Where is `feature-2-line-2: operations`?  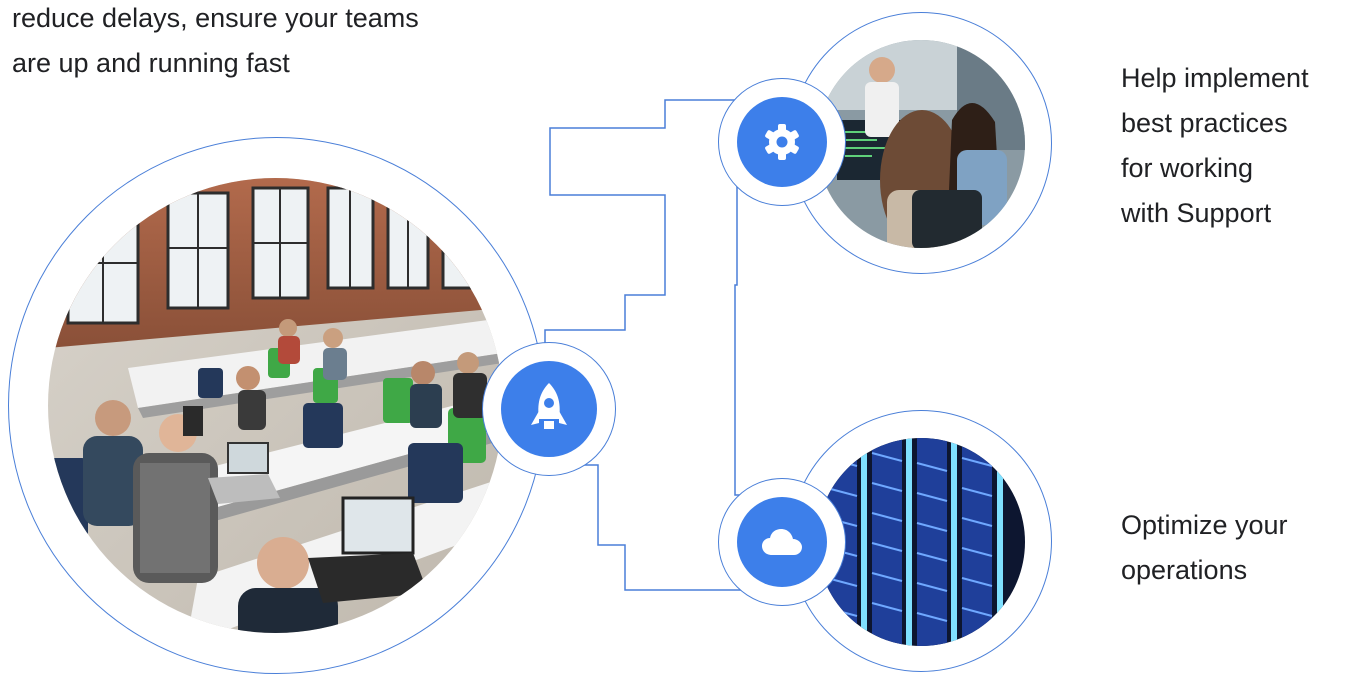
feature-2-line-2: operations is located at coordinates (1184, 570).